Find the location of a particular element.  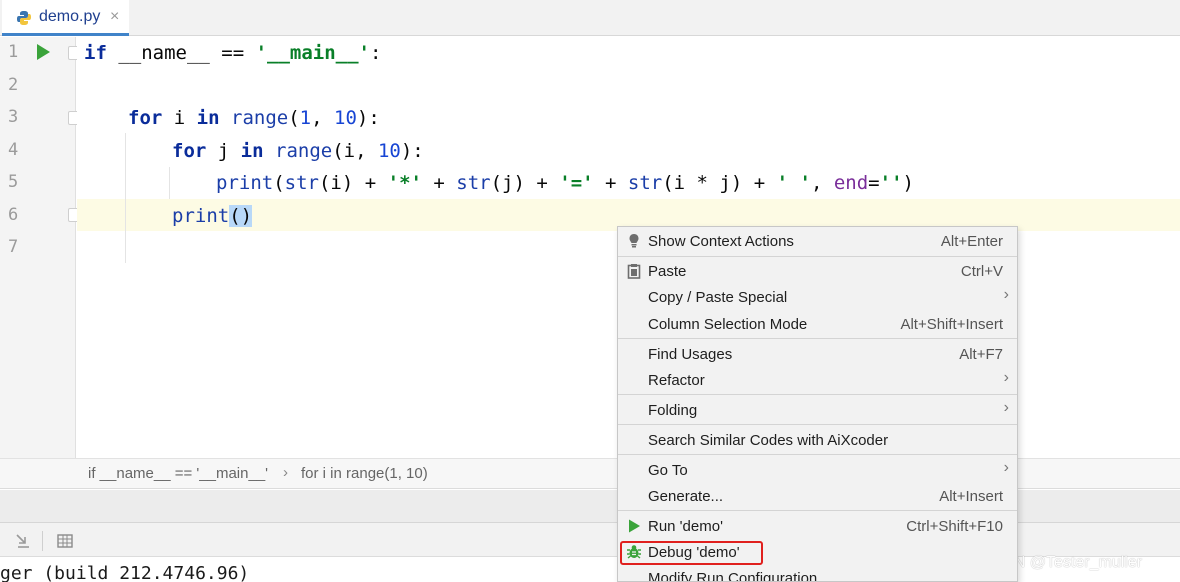

line-number: 6 is located at coordinates (13, 215).